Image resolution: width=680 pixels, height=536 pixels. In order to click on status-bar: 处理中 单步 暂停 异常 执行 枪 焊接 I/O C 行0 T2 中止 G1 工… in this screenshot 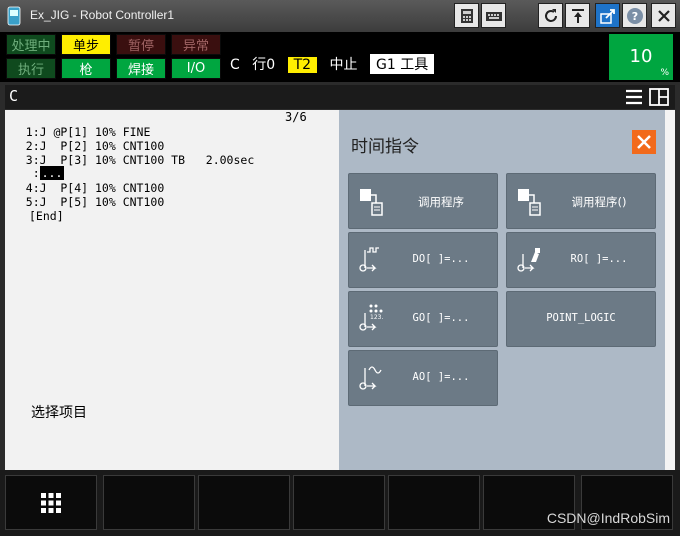, I will do `click(340, 57)`.